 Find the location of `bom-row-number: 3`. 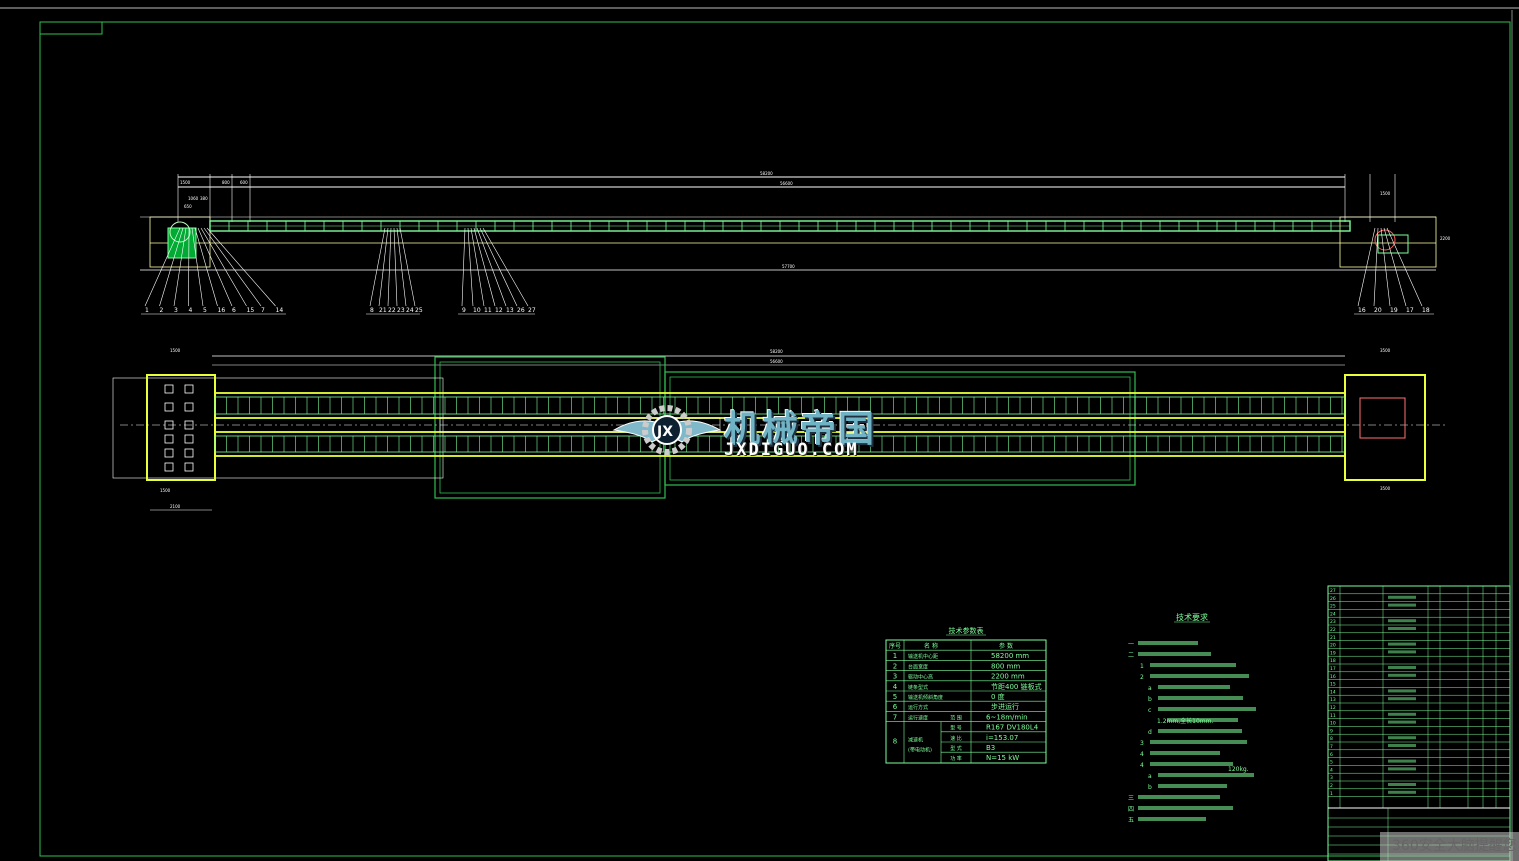

bom-row-number: 3 is located at coordinates (1331, 778).